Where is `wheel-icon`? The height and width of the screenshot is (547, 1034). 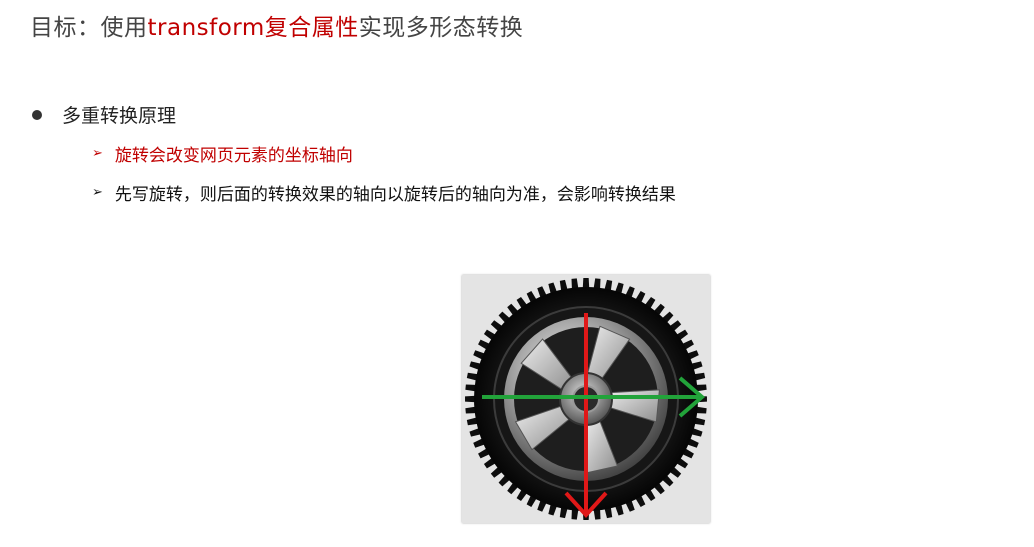
wheel-icon is located at coordinates (586, 399).